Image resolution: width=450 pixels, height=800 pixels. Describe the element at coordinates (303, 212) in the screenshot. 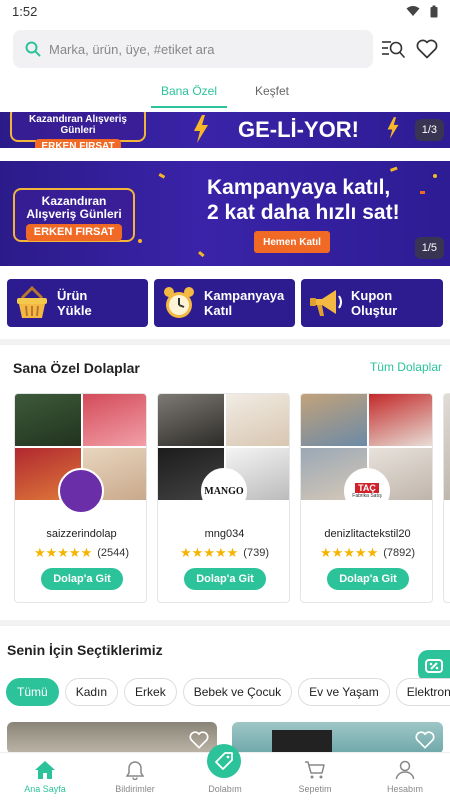

I see `banner-headline-2: 2 kat daha hızlı sat!` at that location.